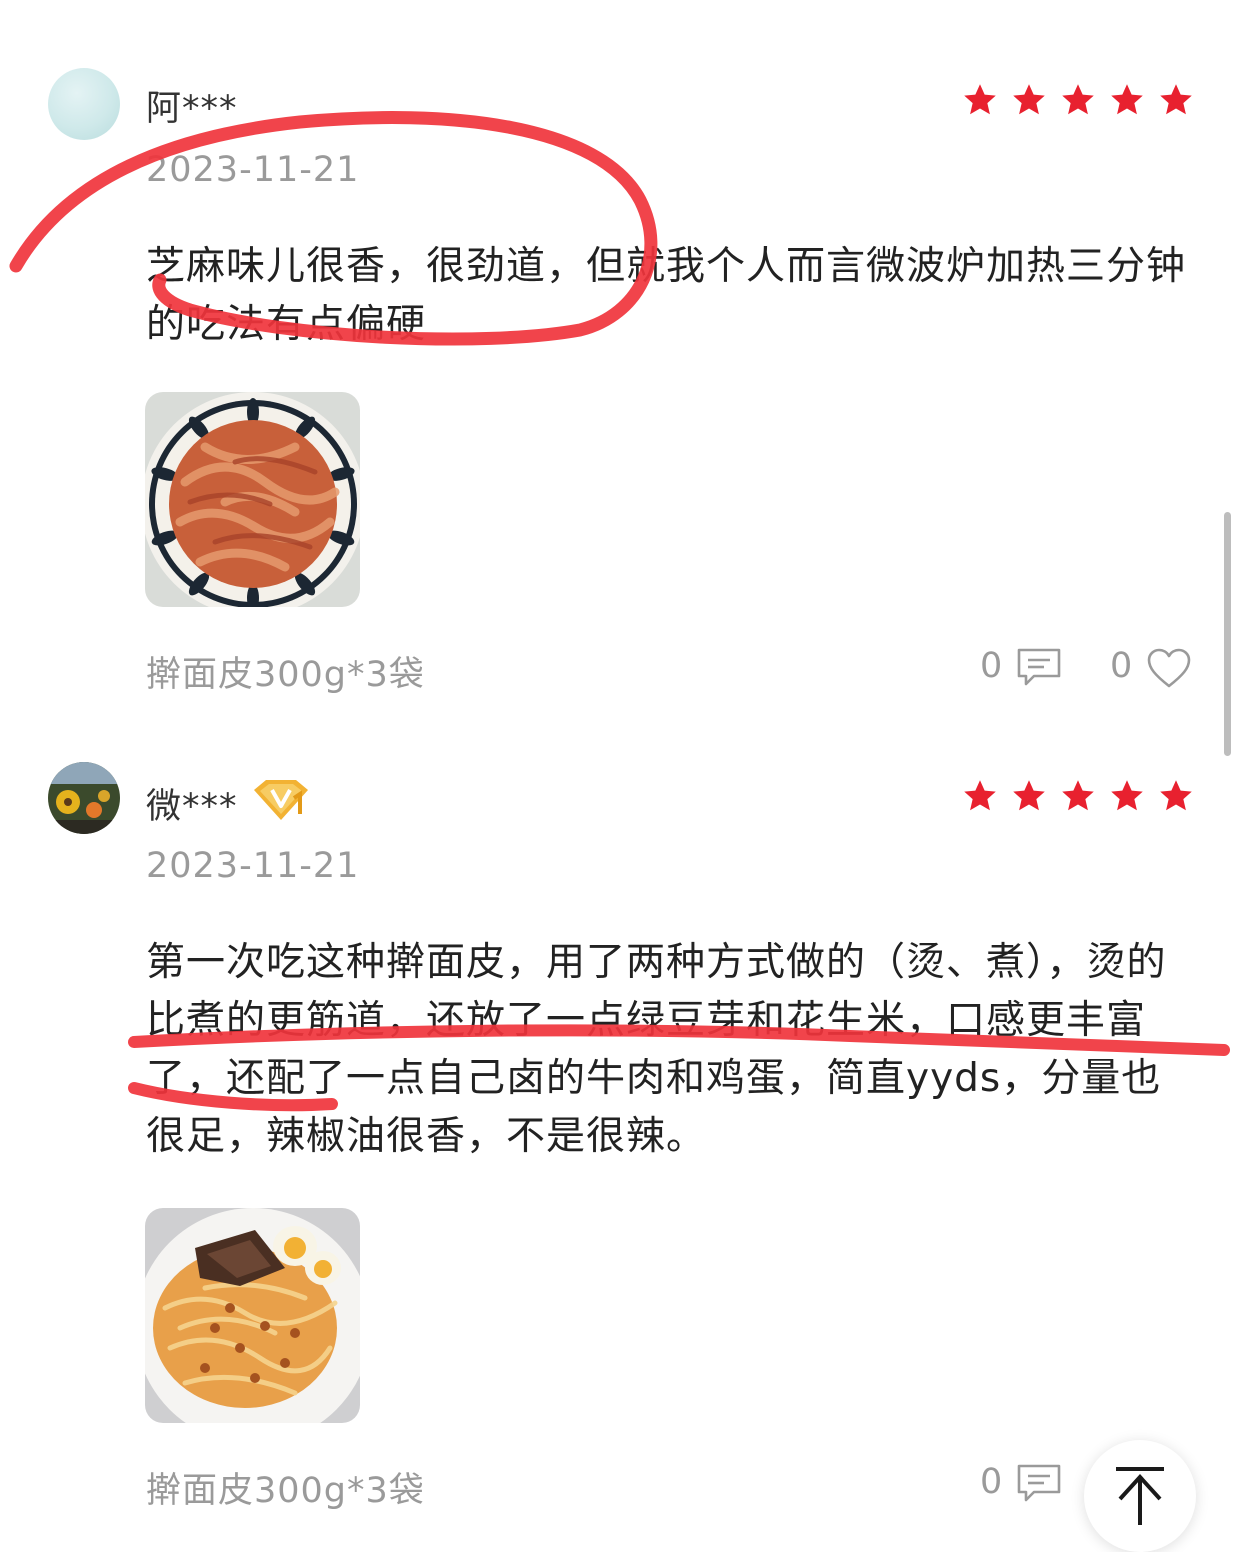 The image size is (1242, 1552). I want to click on review-text: 芝麻味儿很香，很劲道，但就我个人而言微波炉加热三分钟的吃法有点偏硬, so click(666, 295).